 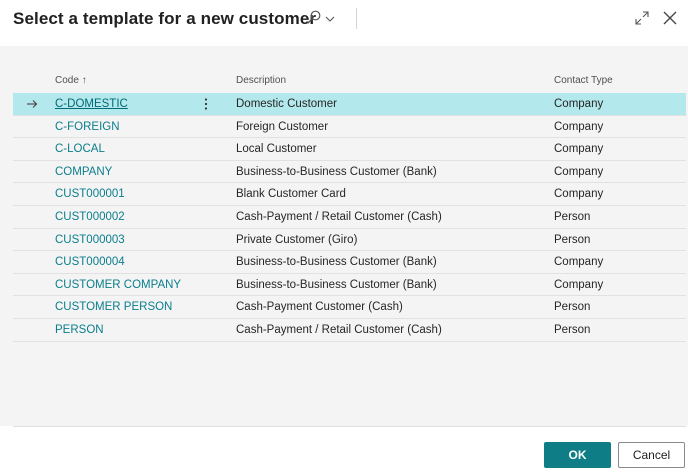 I want to click on grid-header: Code ↑ Description Contact Type, so click(x=349, y=69).